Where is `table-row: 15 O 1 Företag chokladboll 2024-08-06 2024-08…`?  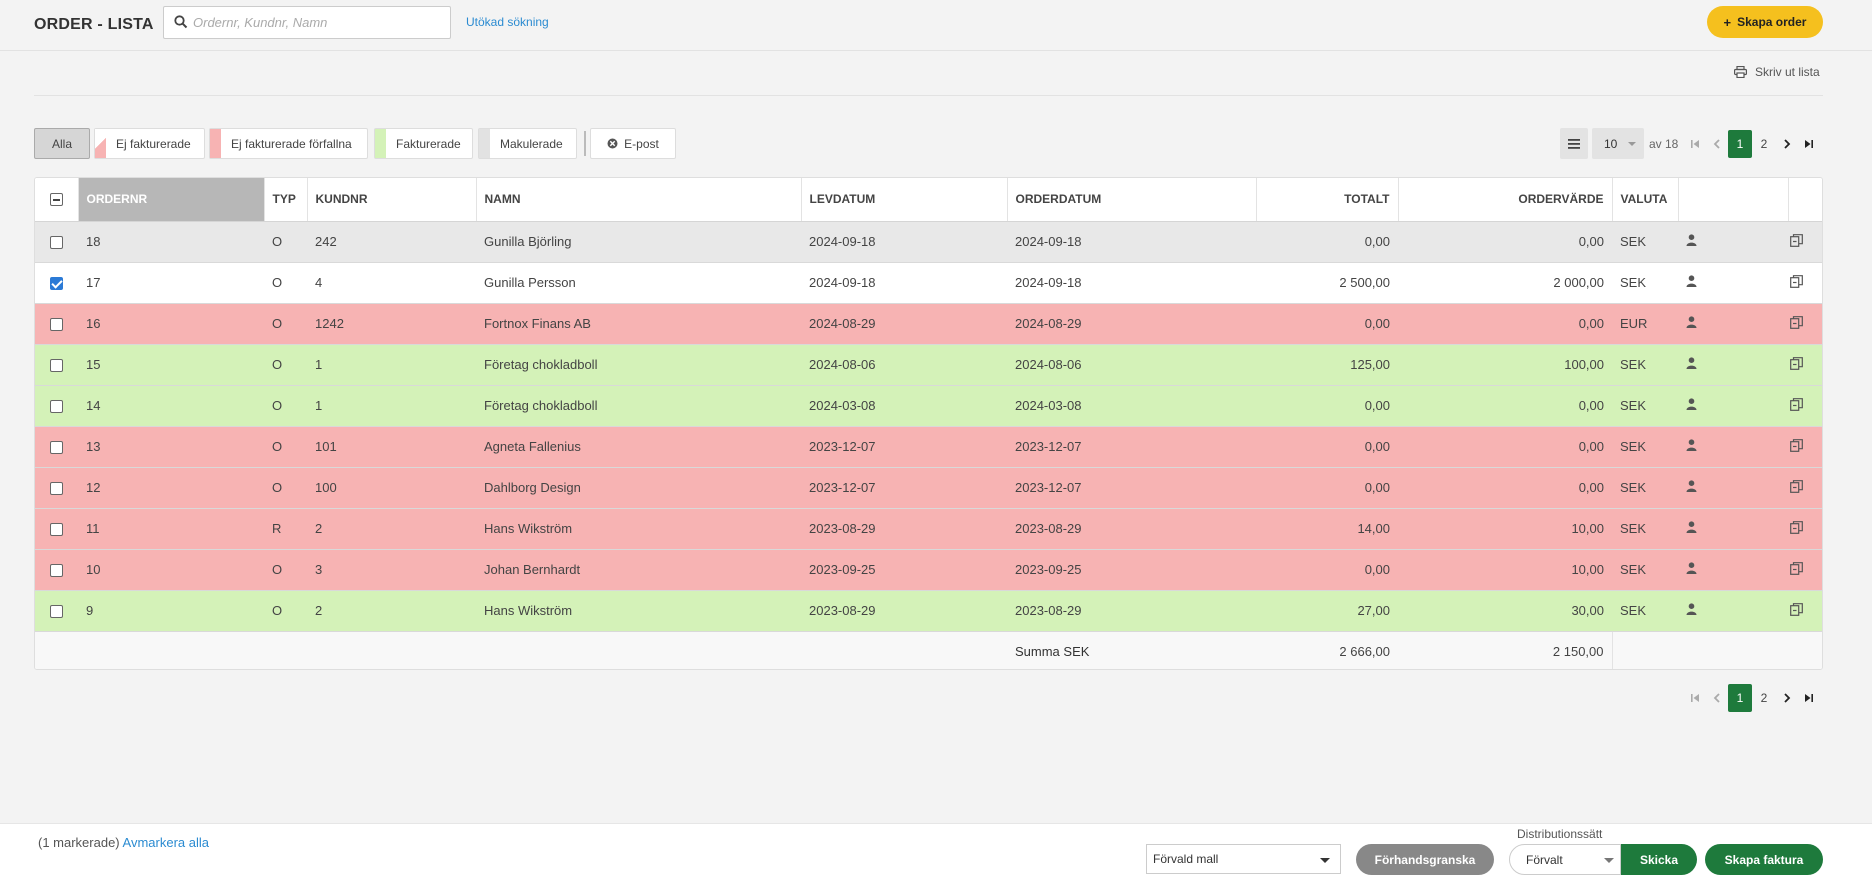
table-row: 15 O 1 Företag chokladboll 2024-08-06 2024-08… is located at coordinates (928, 365).